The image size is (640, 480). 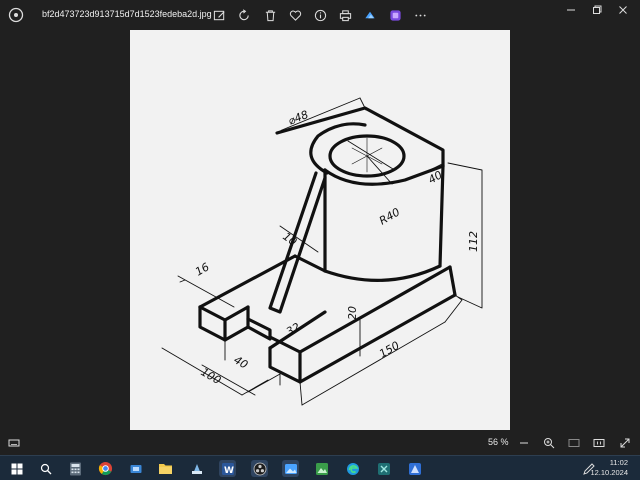 I want to click on title-bar: bf2d473723d913715d7d1523fedeba2d.jpg, so click(x=320, y=15).